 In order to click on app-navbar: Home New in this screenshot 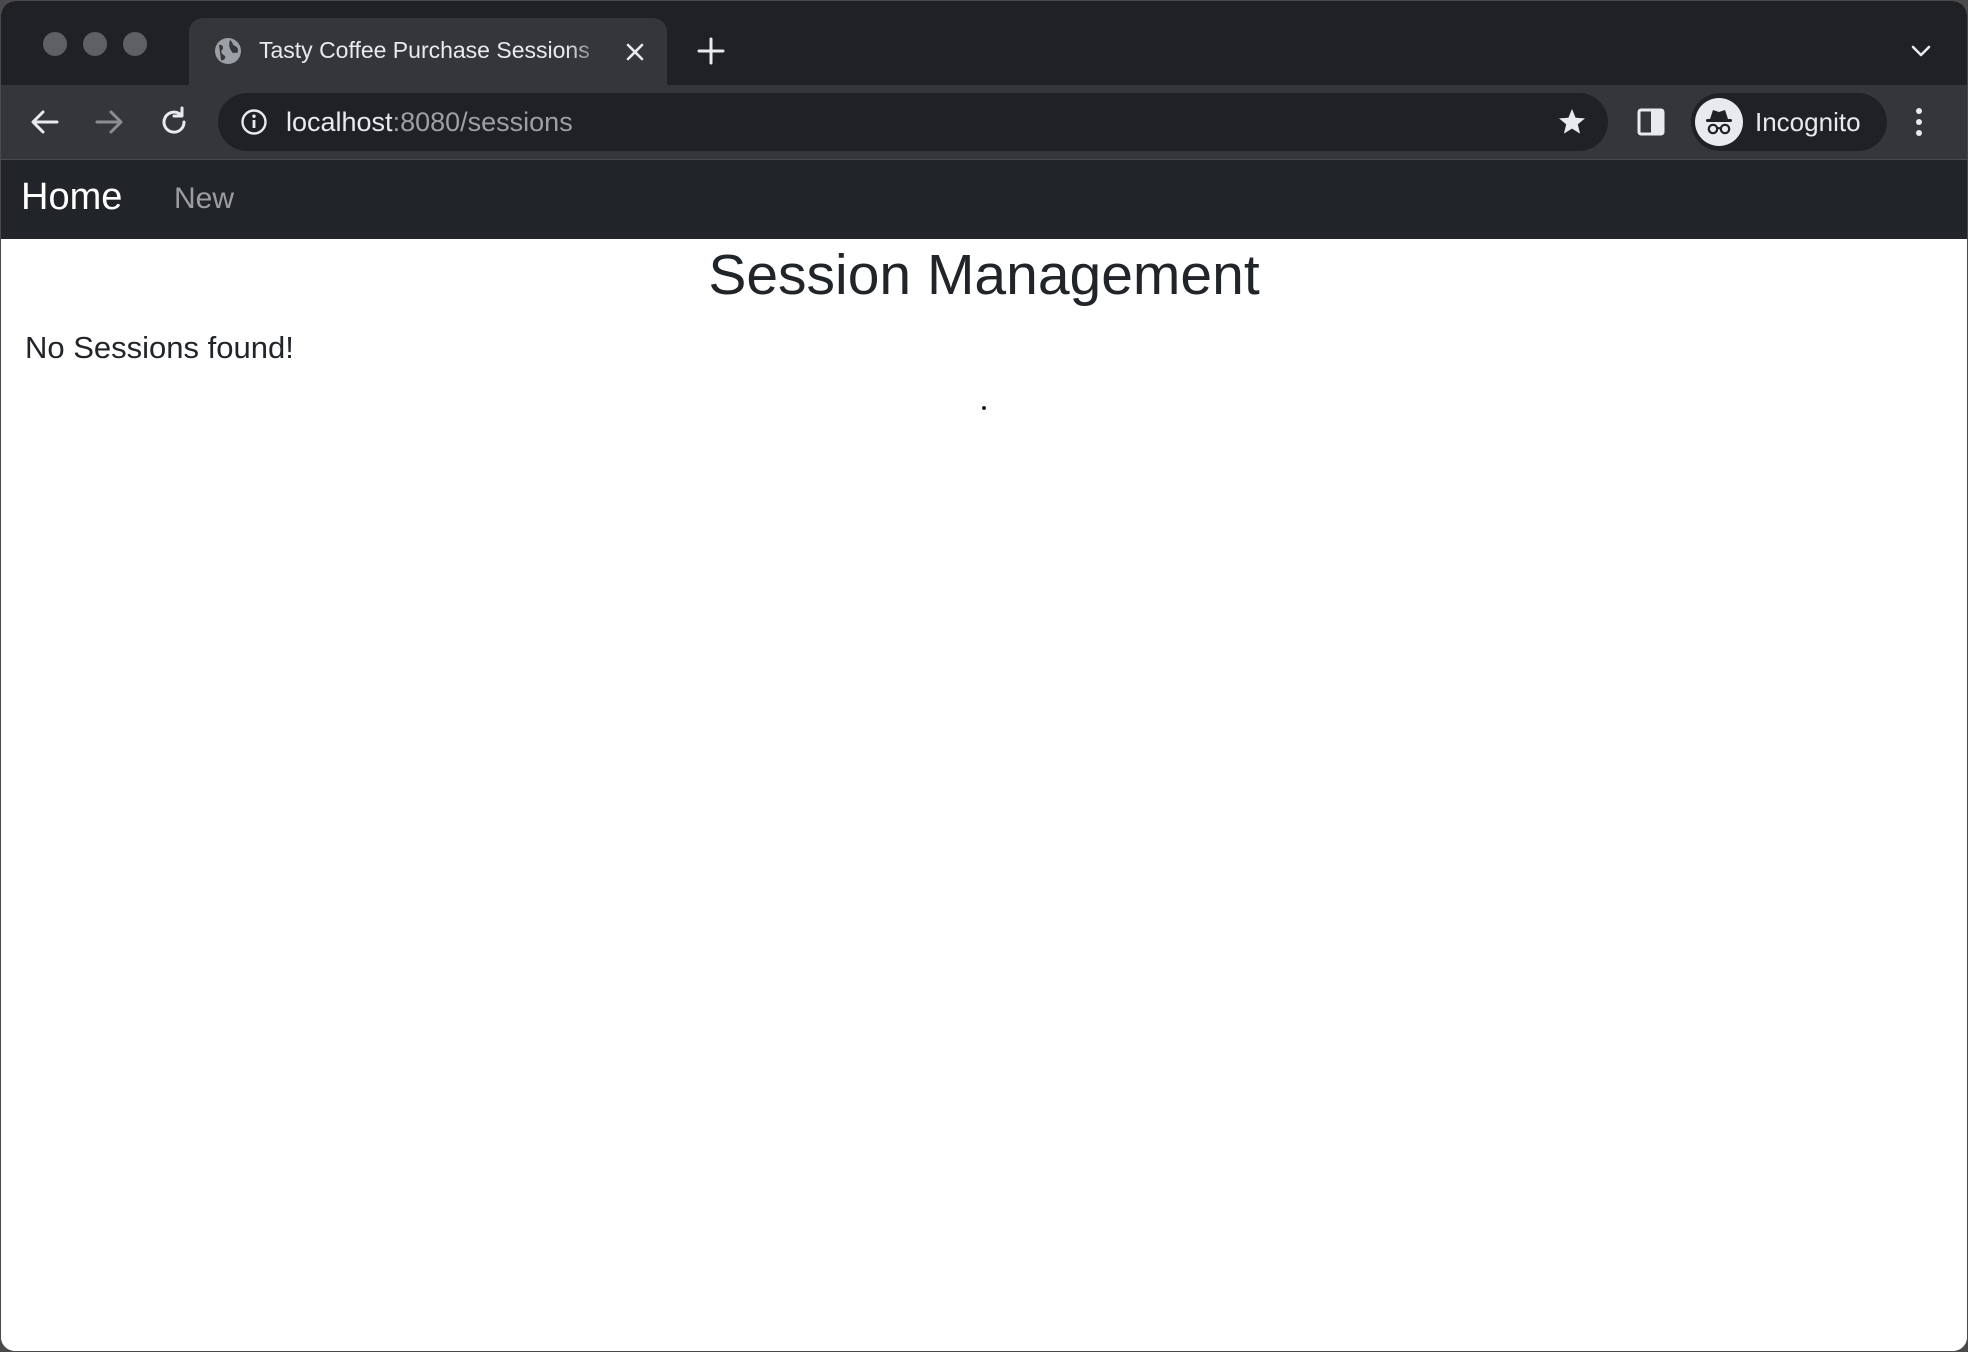, I will do `click(984, 199)`.